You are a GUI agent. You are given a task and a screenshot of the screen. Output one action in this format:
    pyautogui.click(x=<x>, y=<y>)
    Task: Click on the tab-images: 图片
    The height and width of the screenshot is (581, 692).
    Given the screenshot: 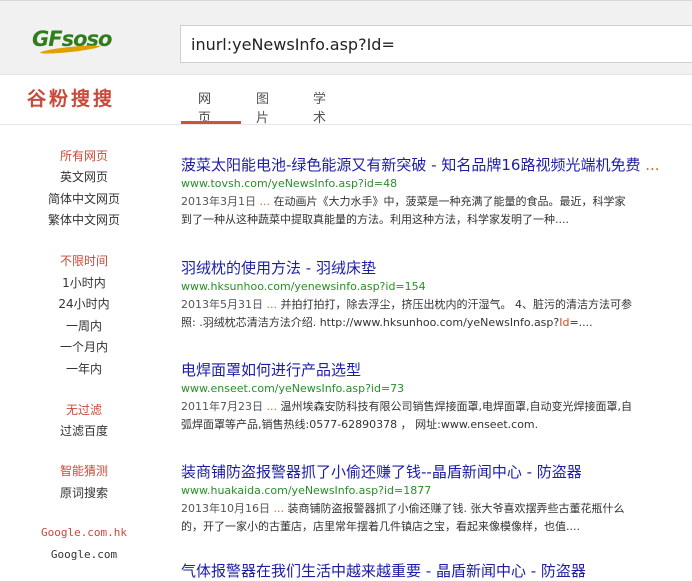 What is the action you would take?
    pyautogui.click(x=262, y=107)
    